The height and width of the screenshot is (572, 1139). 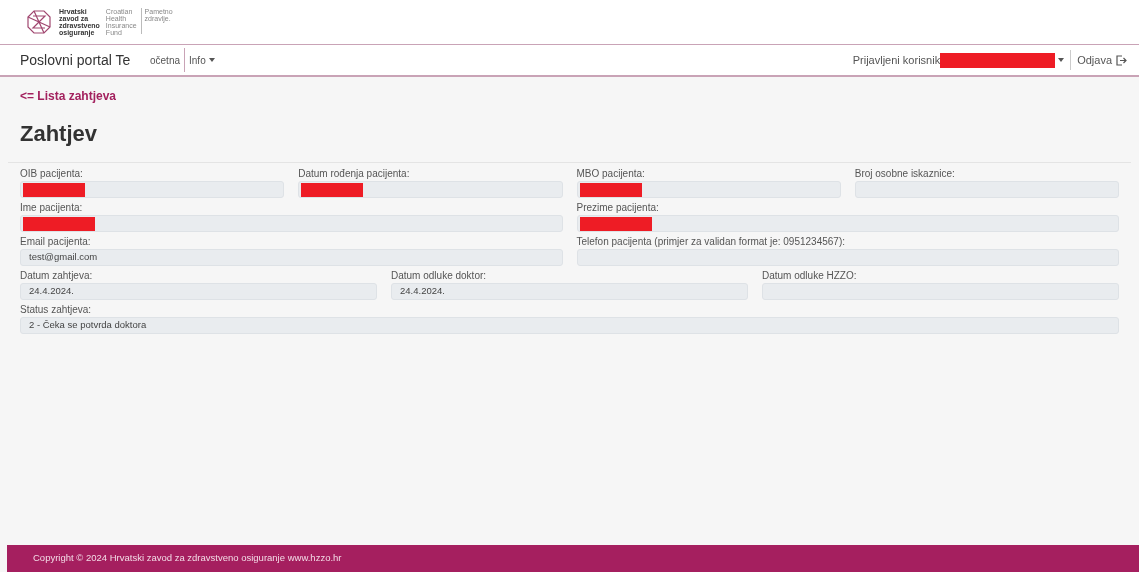 What do you see at coordinates (439, 276) in the screenshot?
I see `field-label: Datum odluke doktor:` at bounding box center [439, 276].